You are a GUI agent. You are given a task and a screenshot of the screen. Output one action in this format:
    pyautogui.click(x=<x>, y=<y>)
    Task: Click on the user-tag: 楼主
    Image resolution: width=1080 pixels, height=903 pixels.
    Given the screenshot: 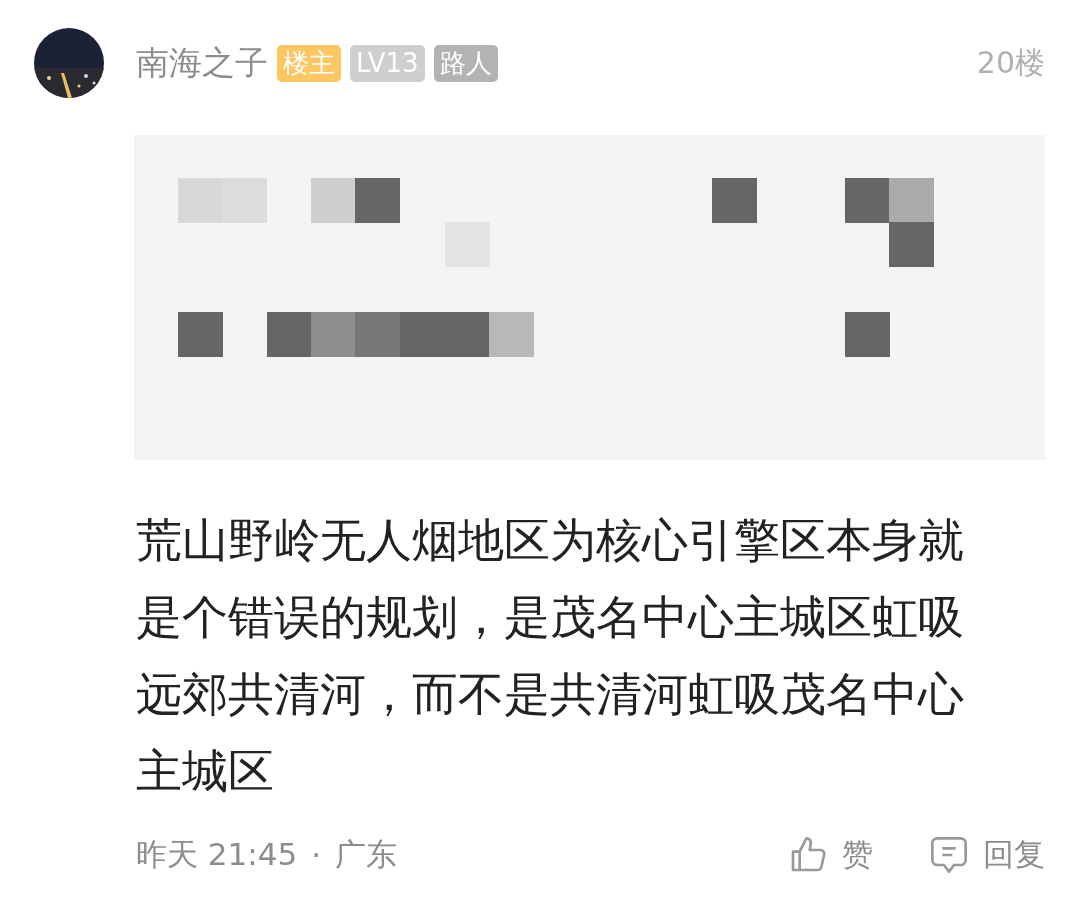 What is the action you would take?
    pyautogui.click(x=309, y=63)
    